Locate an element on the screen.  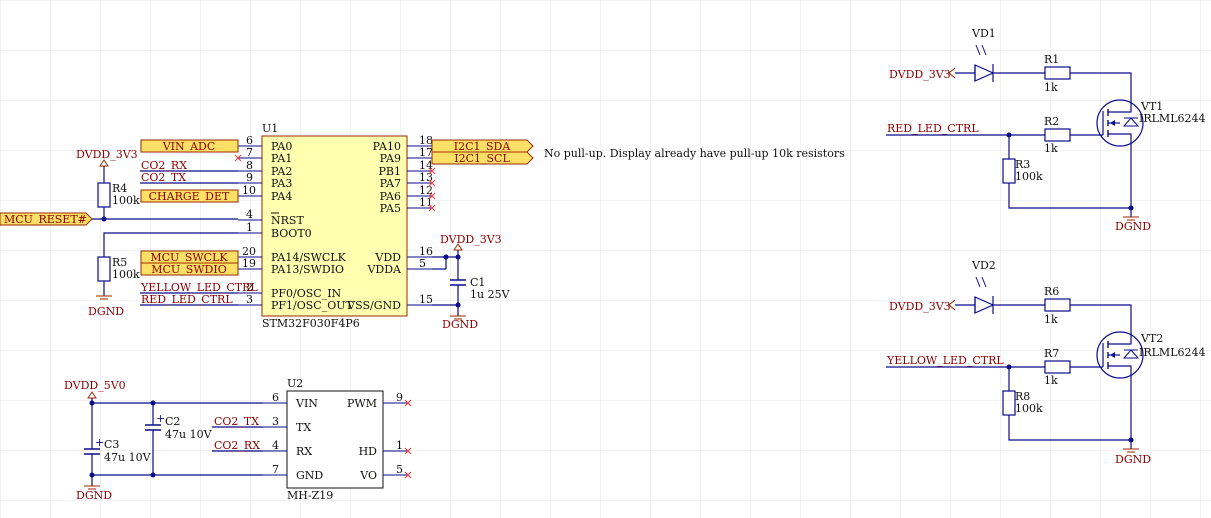
port-mcu-swdio: MCU_SWDIO is located at coordinates (189, 269).